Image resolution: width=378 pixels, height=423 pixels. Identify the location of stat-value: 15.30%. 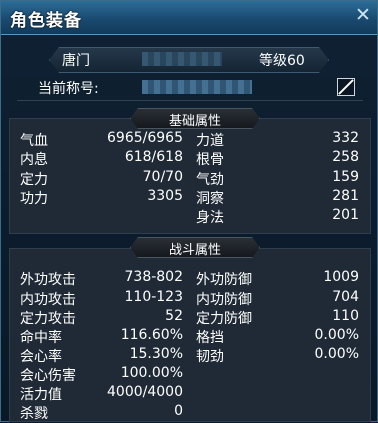
(156, 354).